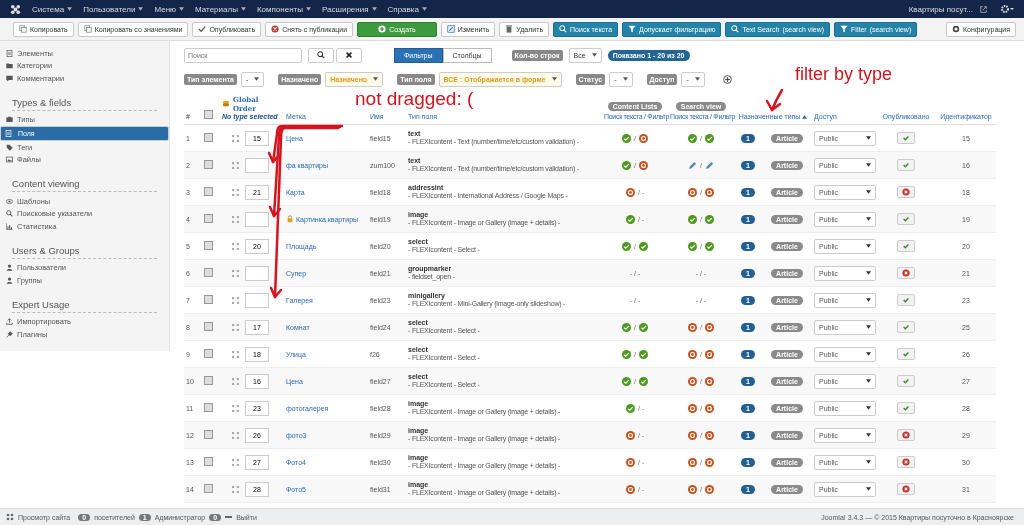  I want to click on search-button, so click(321, 55).